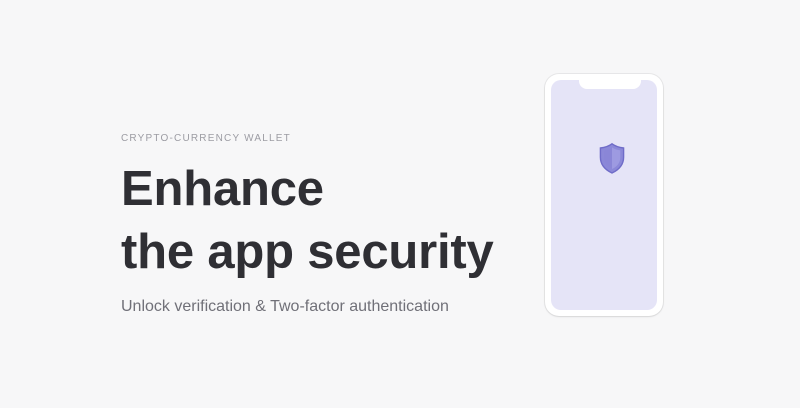 This screenshot has height=408, width=800. I want to click on phone-notch, so click(610, 84).